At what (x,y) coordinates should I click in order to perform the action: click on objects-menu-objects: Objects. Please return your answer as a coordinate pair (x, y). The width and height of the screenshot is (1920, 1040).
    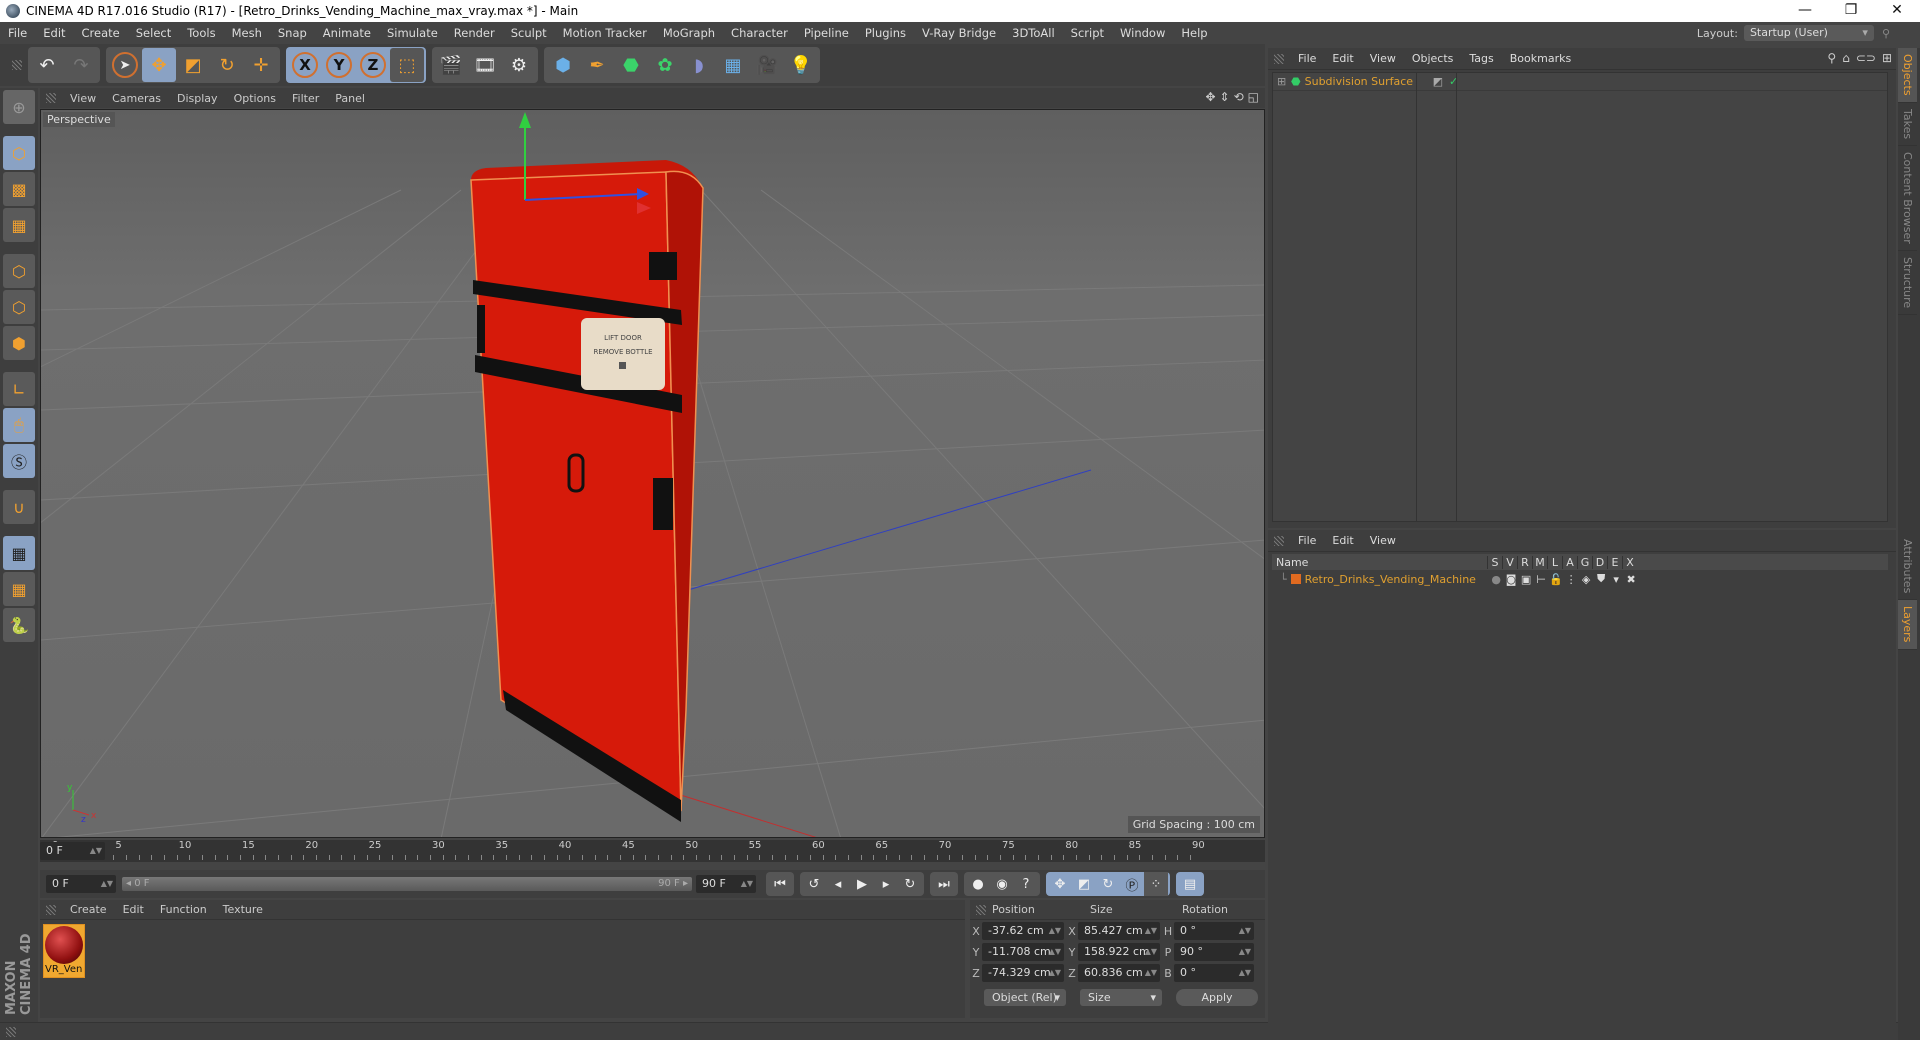
    Looking at the image, I should click on (1433, 58).